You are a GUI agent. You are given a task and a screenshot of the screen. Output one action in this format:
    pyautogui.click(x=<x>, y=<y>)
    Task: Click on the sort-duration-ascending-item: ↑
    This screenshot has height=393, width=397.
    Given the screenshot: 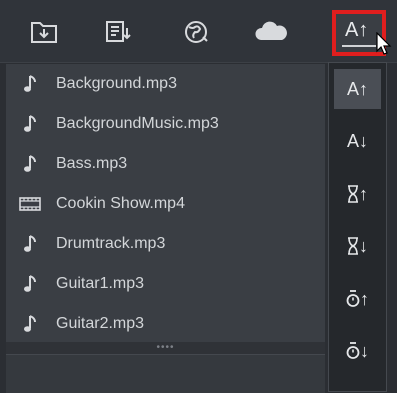 What is the action you would take?
    pyautogui.click(x=357, y=194)
    